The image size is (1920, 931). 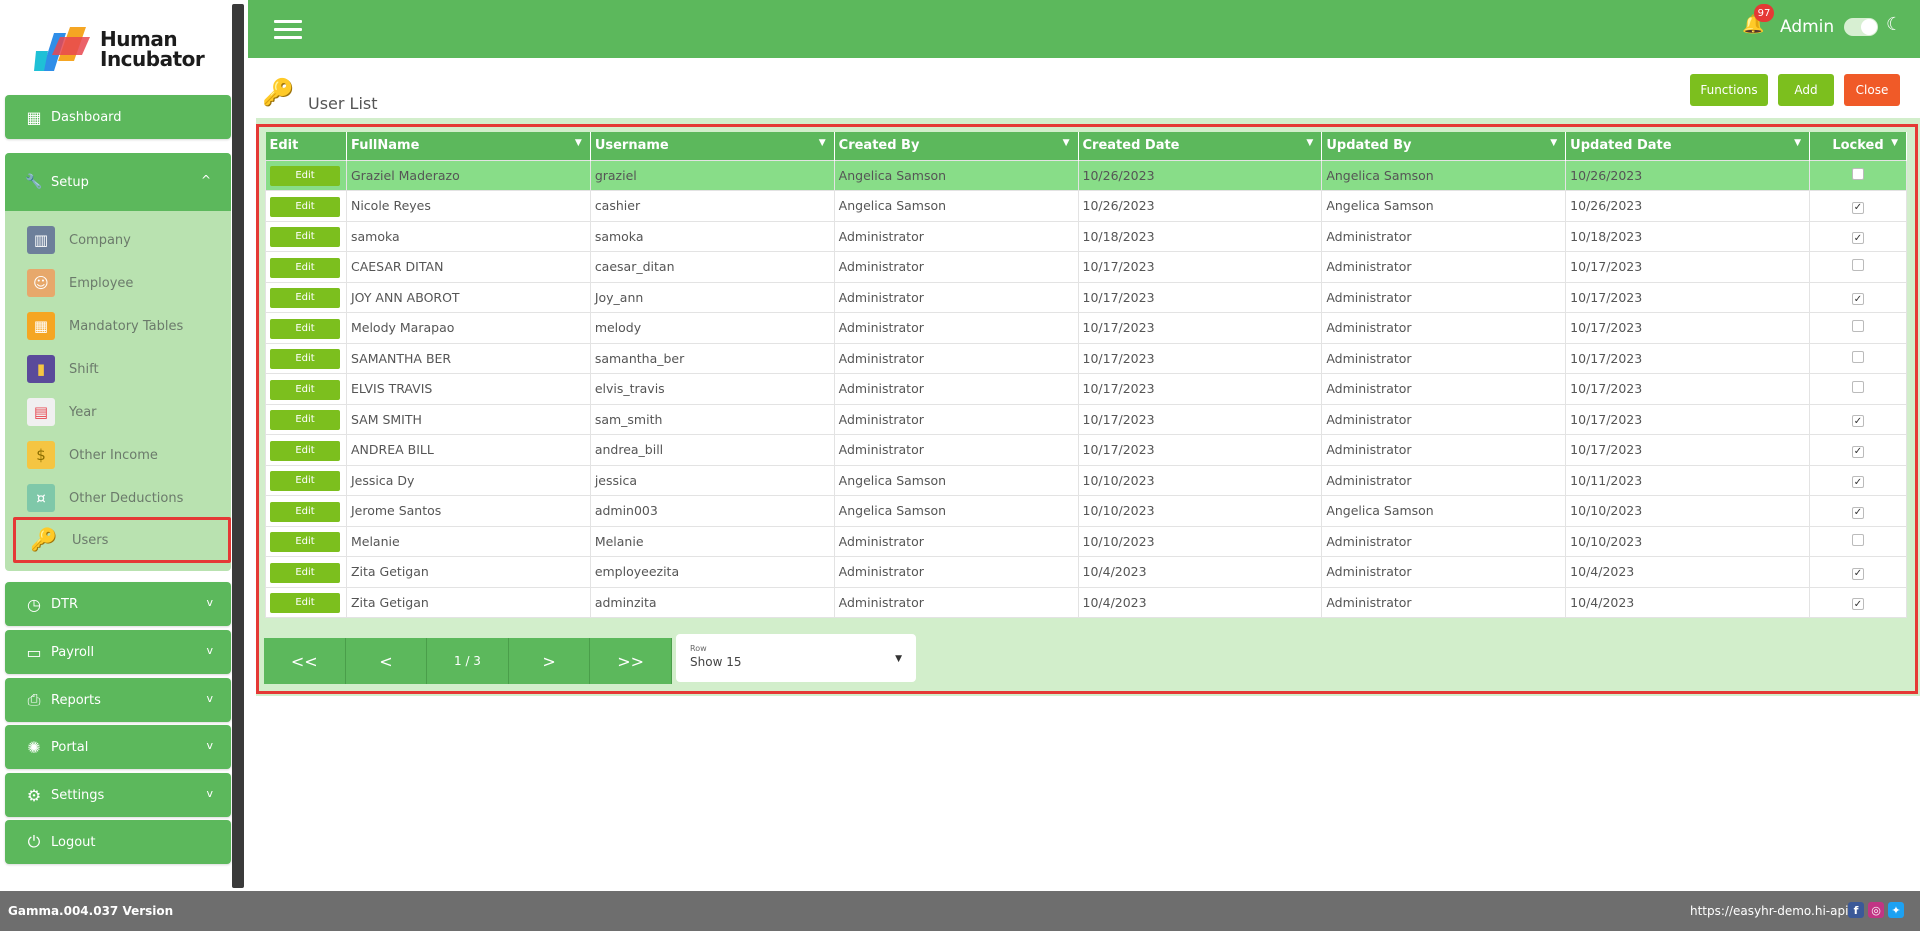 I want to click on column-header-edit: Edit, so click(x=306, y=146).